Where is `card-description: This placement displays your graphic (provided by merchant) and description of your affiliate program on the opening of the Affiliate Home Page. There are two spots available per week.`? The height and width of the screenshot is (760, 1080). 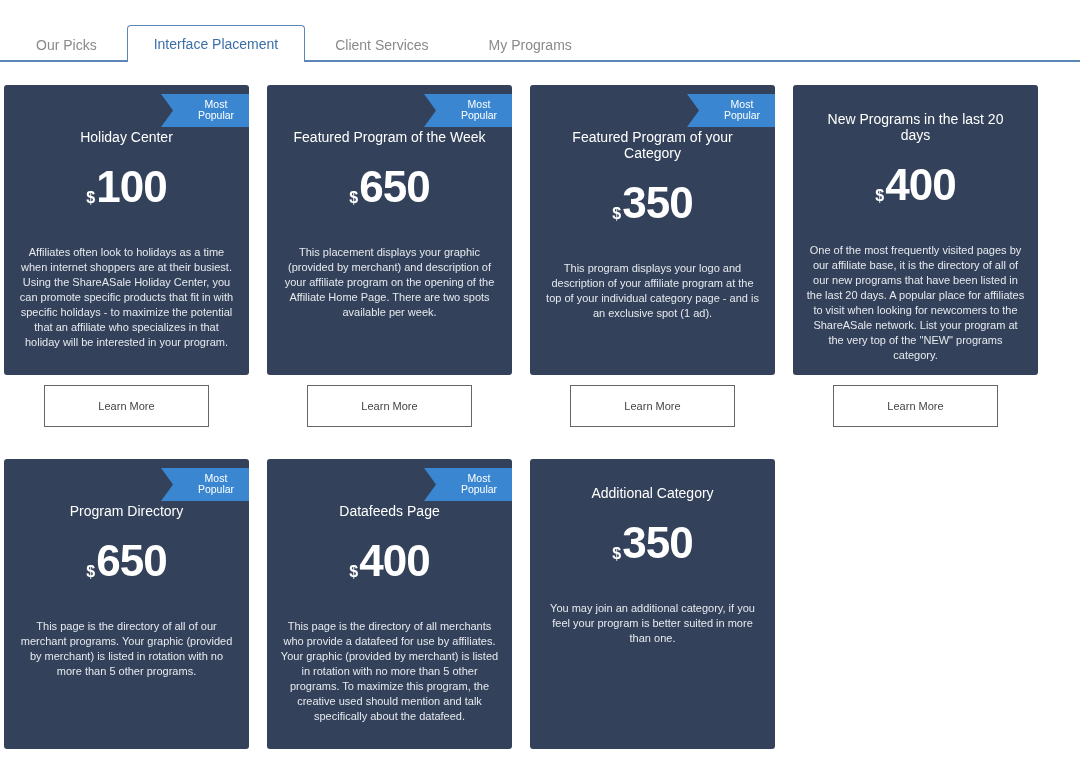
card-description: This placement displays your graphic (provided by merchant) and description of your affiliate program on the opening of the Affiliate Home Page. There are two spots available per week. is located at coordinates (389, 282).